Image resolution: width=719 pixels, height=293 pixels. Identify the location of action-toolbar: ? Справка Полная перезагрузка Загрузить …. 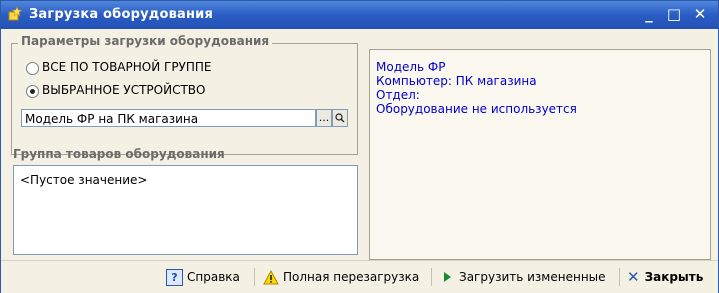
(359, 276).